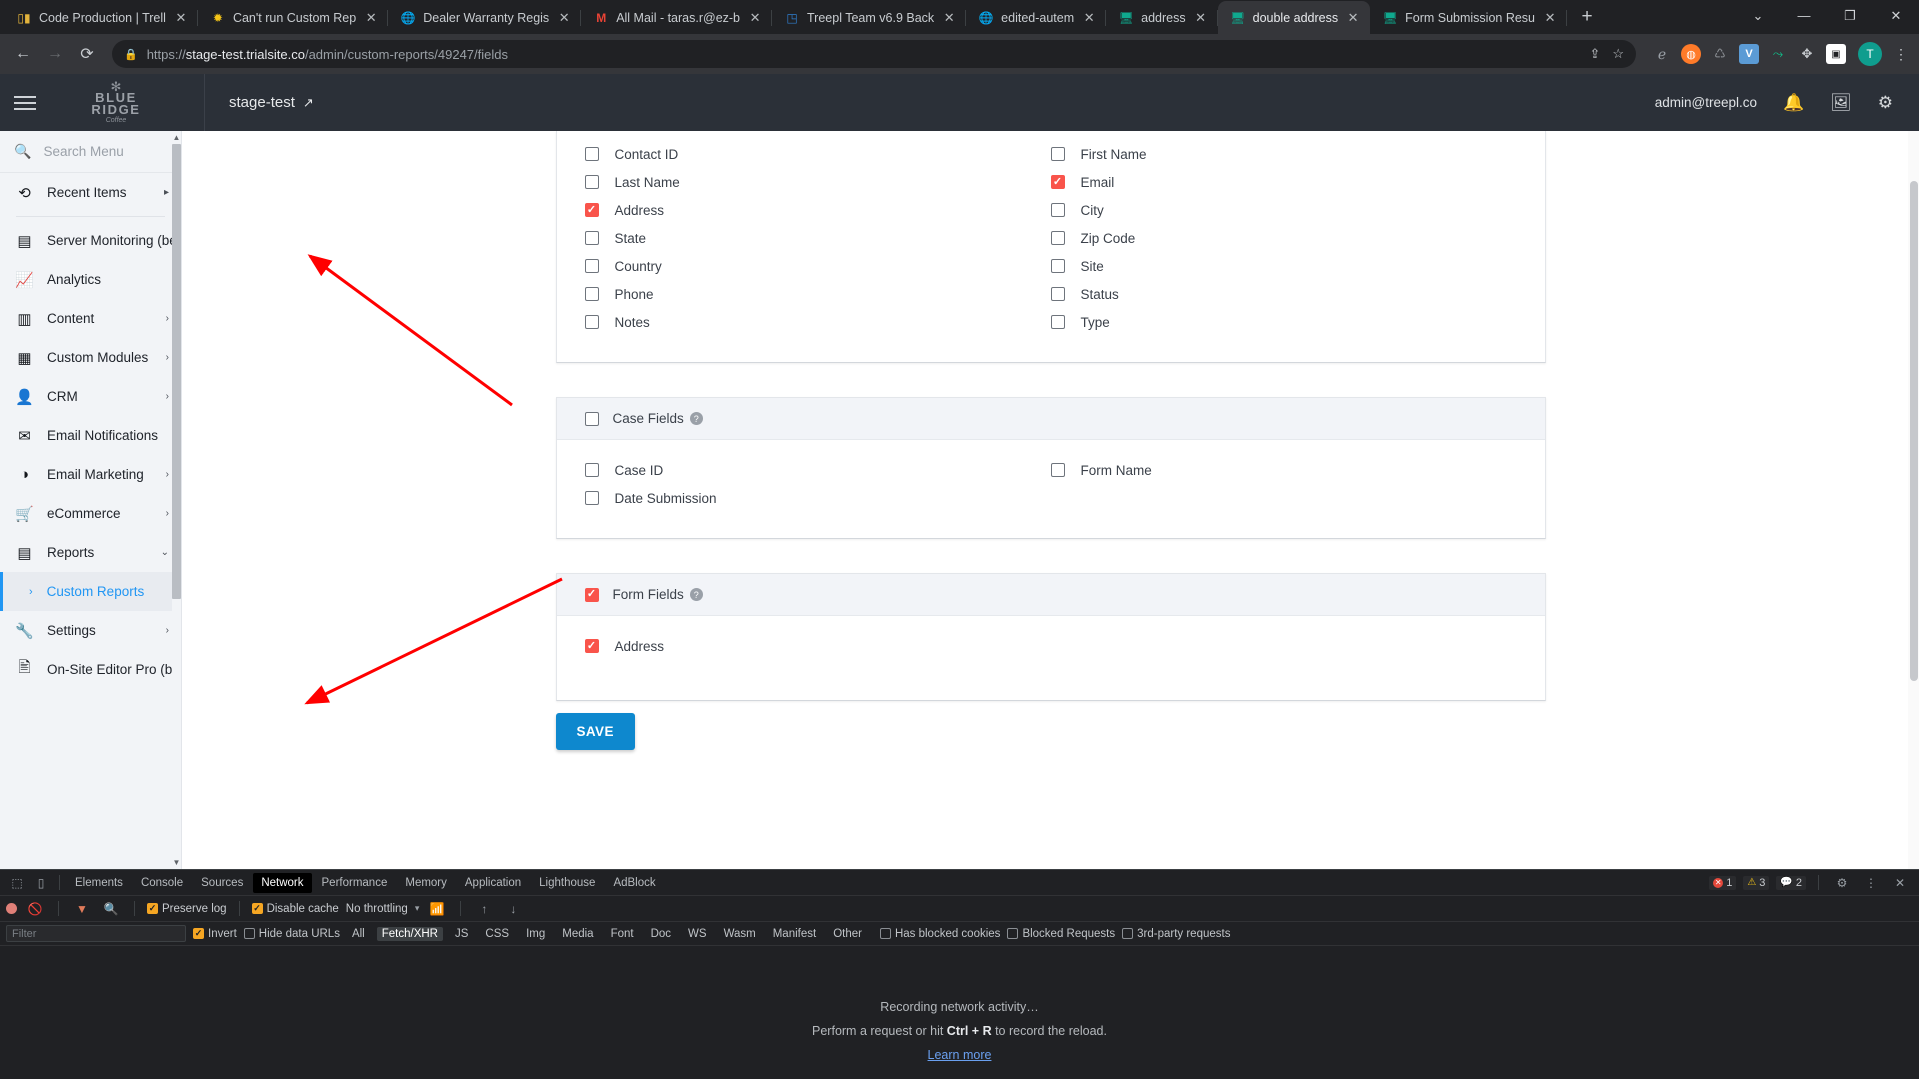  Describe the element at coordinates (484, 909) in the screenshot. I see `import-har-icon: ↑` at that location.